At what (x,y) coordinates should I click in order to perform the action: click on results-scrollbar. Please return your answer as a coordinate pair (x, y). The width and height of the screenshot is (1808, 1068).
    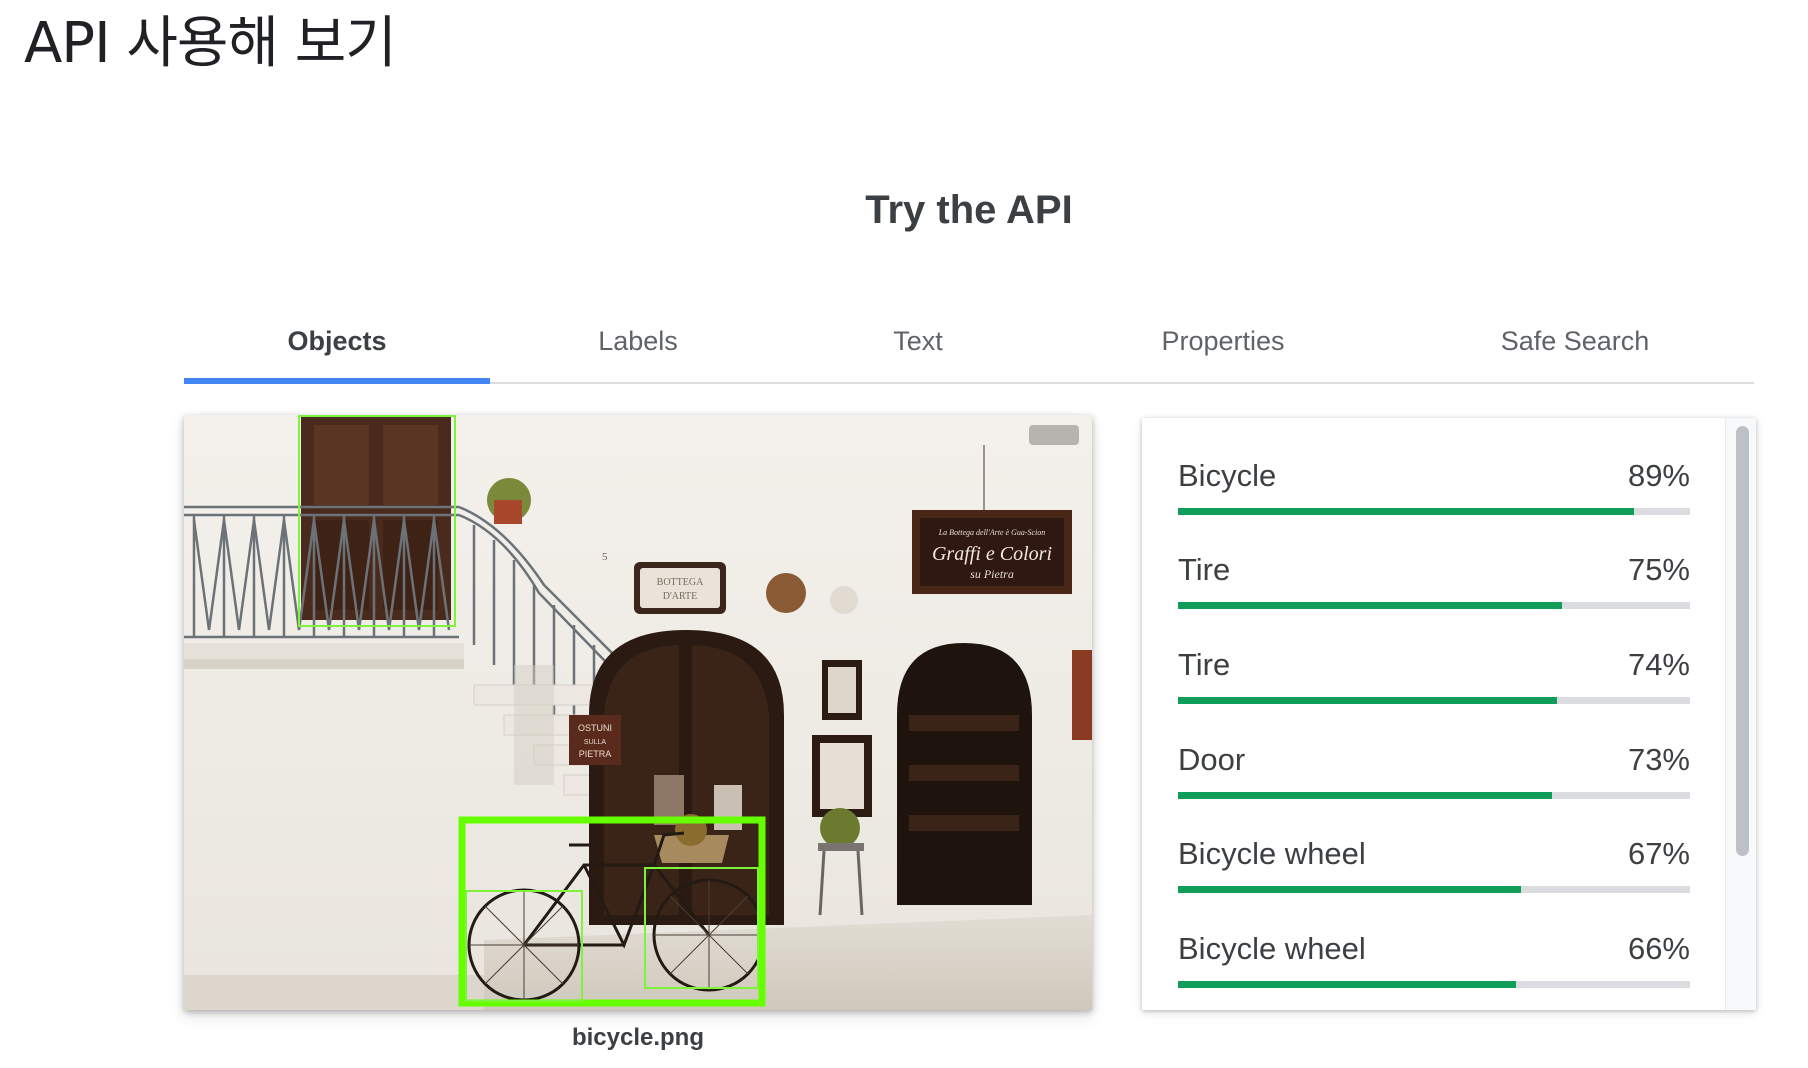
    Looking at the image, I should click on (1740, 714).